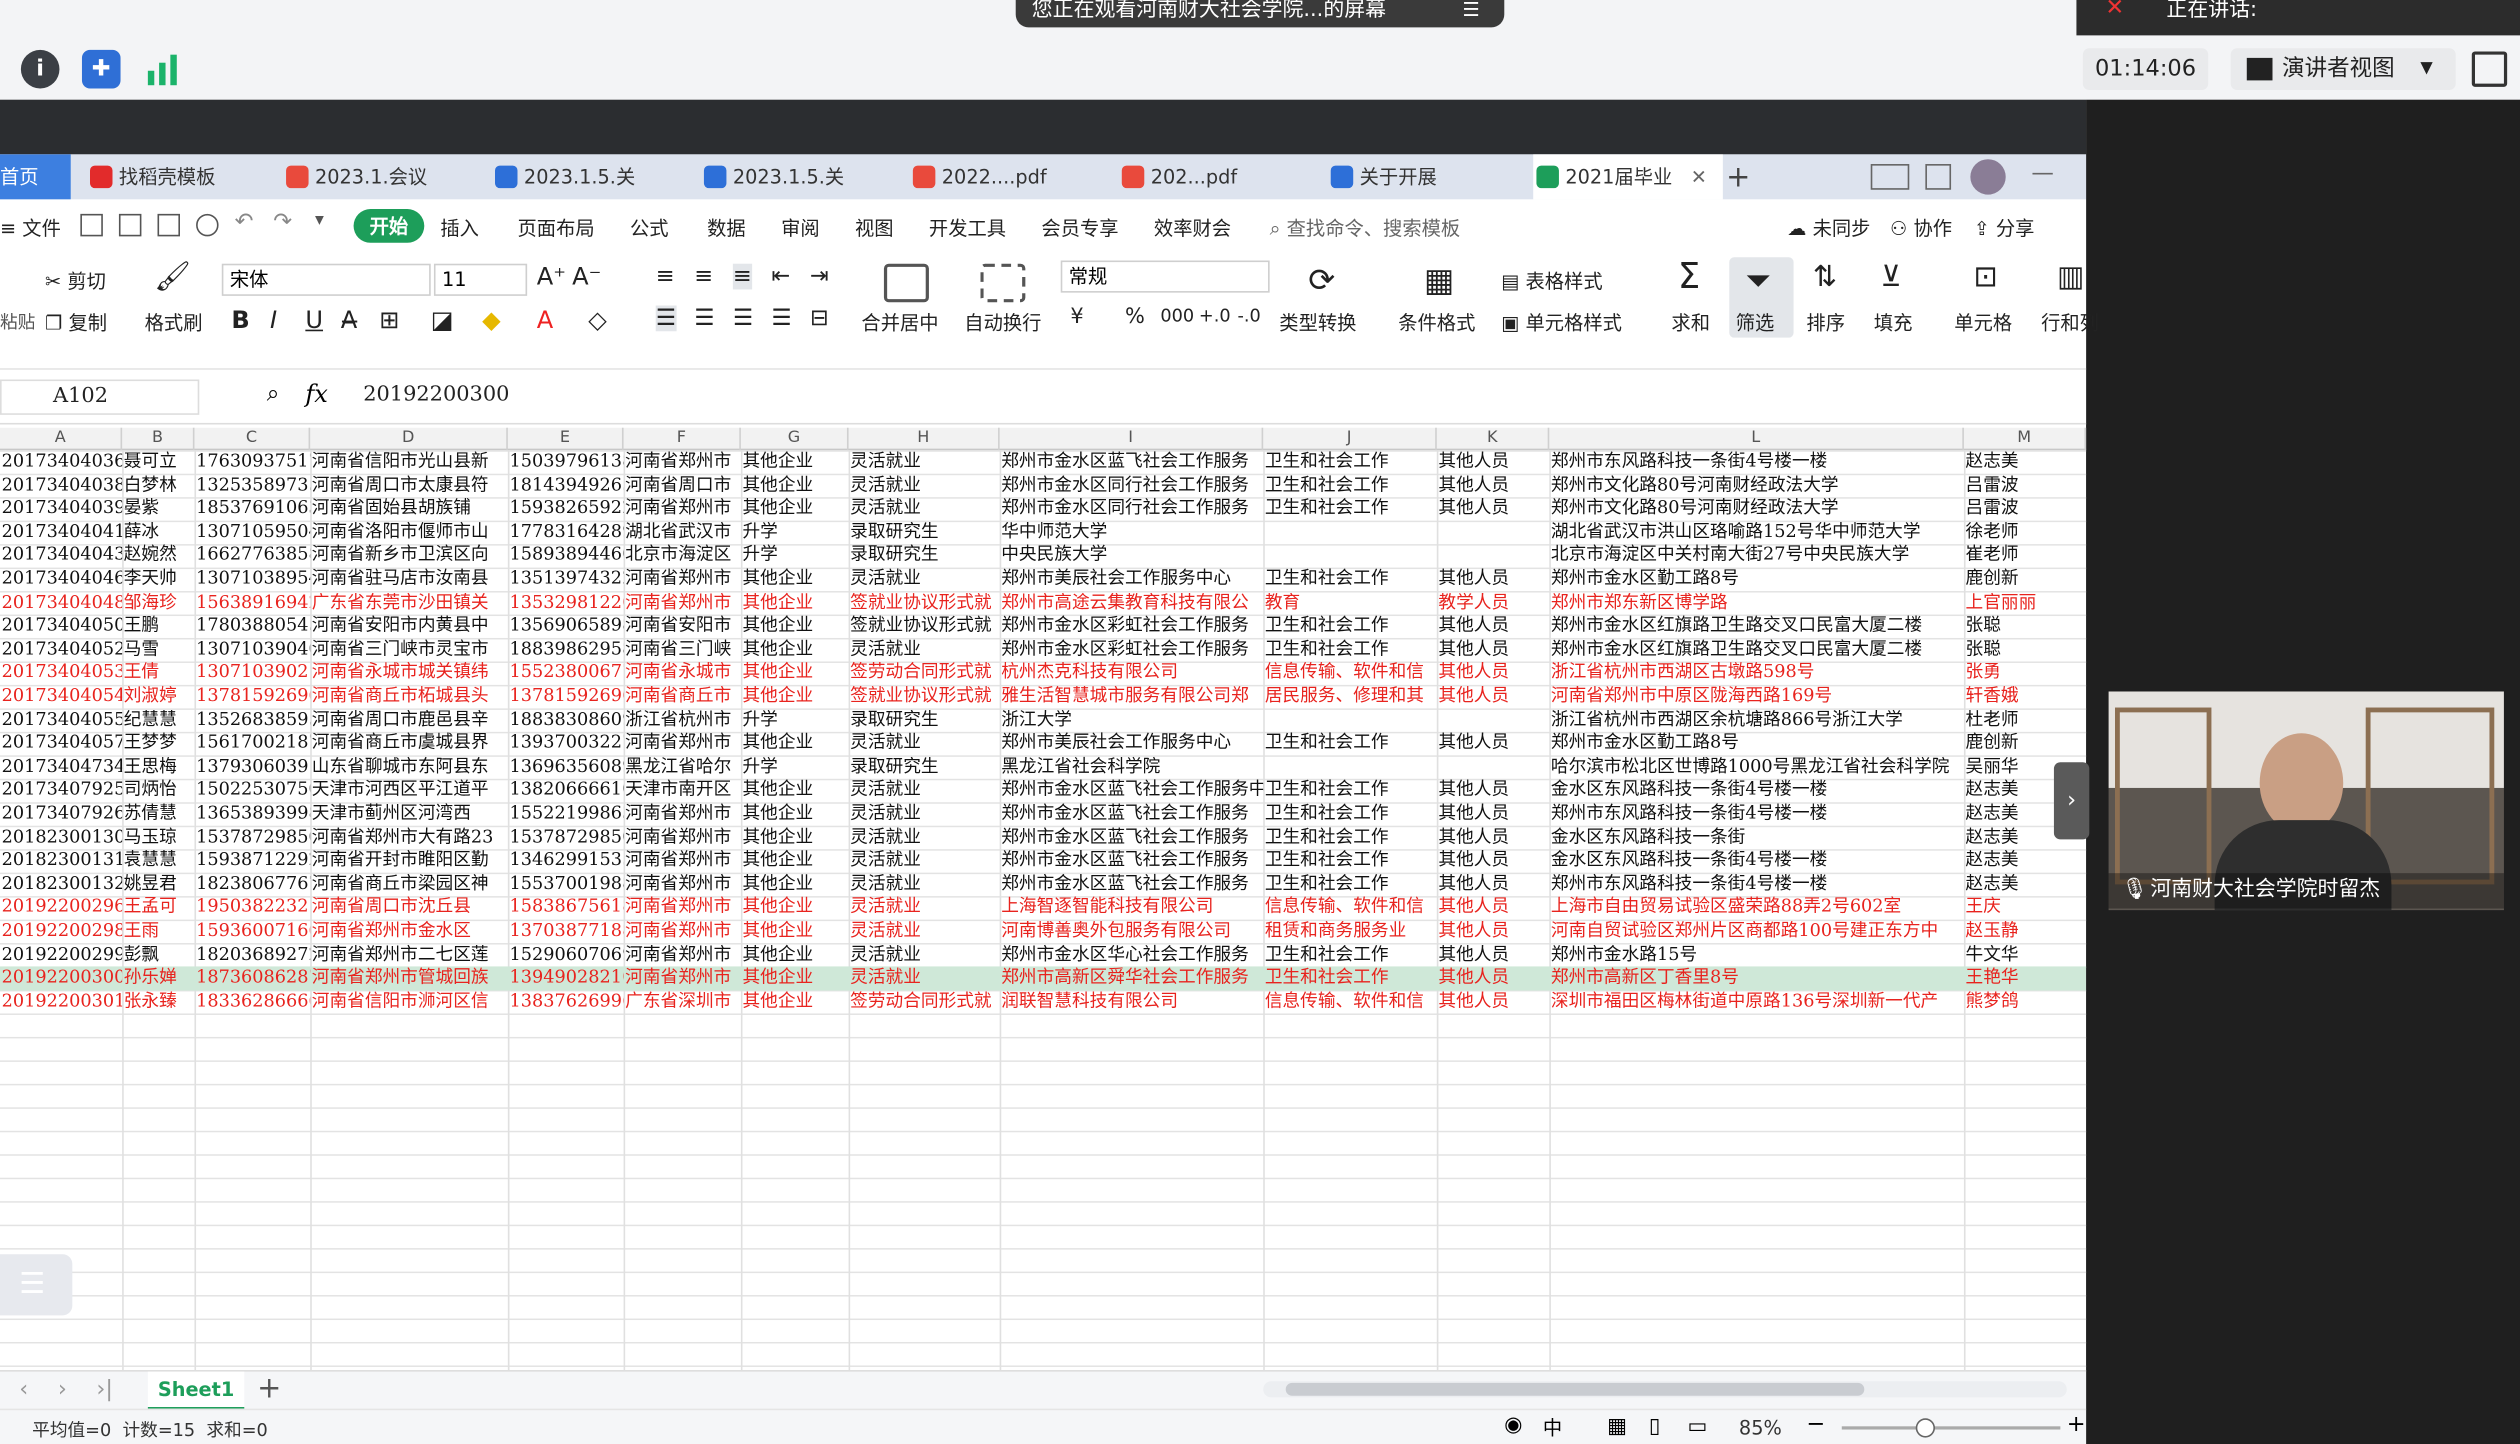 The width and height of the screenshot is (2520, 1444). I want to click on table-cell: 20173404043, so click(61, 555).